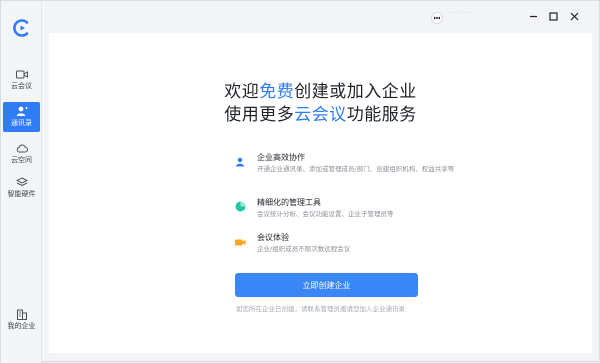 The image size is (600, 363). I want to click on sidebar-item-cloud-space: 云空间, so click(21, 154).